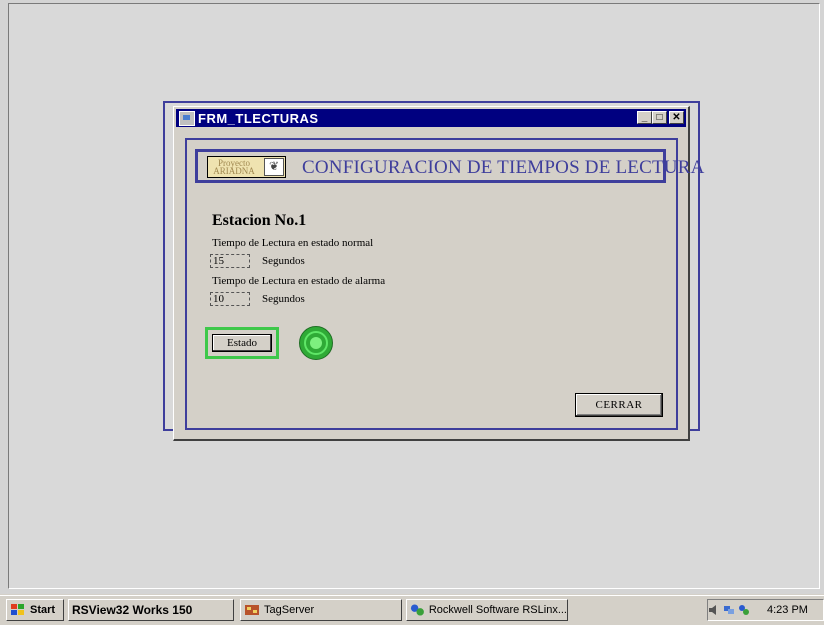 The width and height of the screenshot is (824, 625). Describe the element at coordinates (744, 610) in the screenshot. I see `rslinx-tray-icon` at that location.